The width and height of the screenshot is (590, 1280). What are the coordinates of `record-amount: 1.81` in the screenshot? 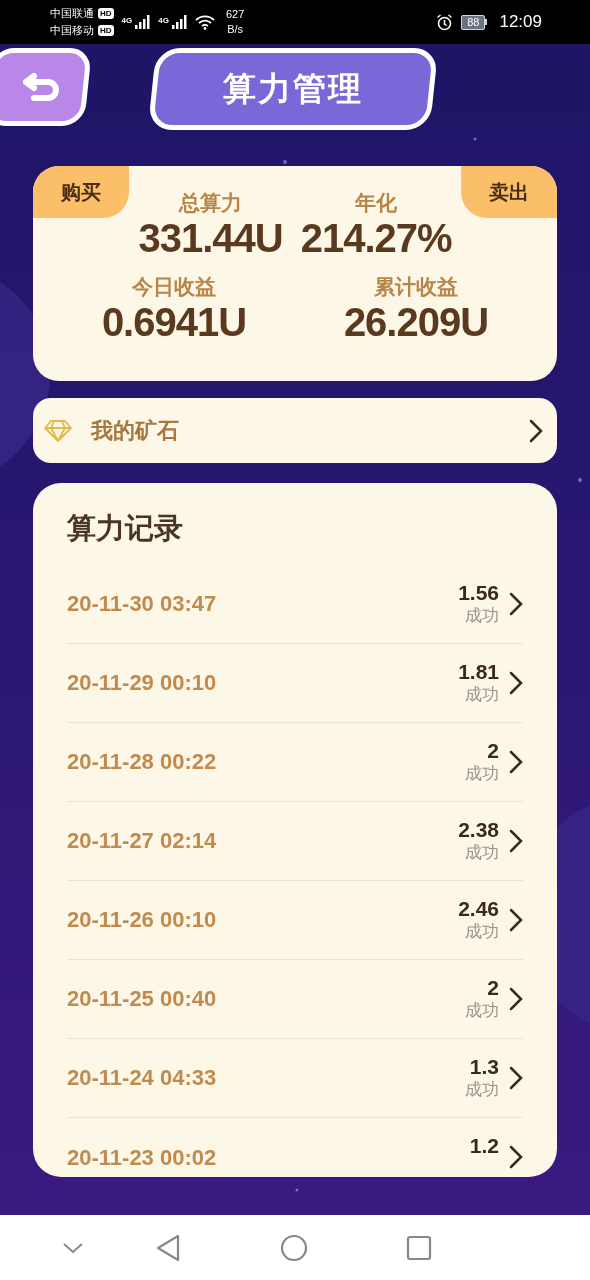 It's located at (478, 671).